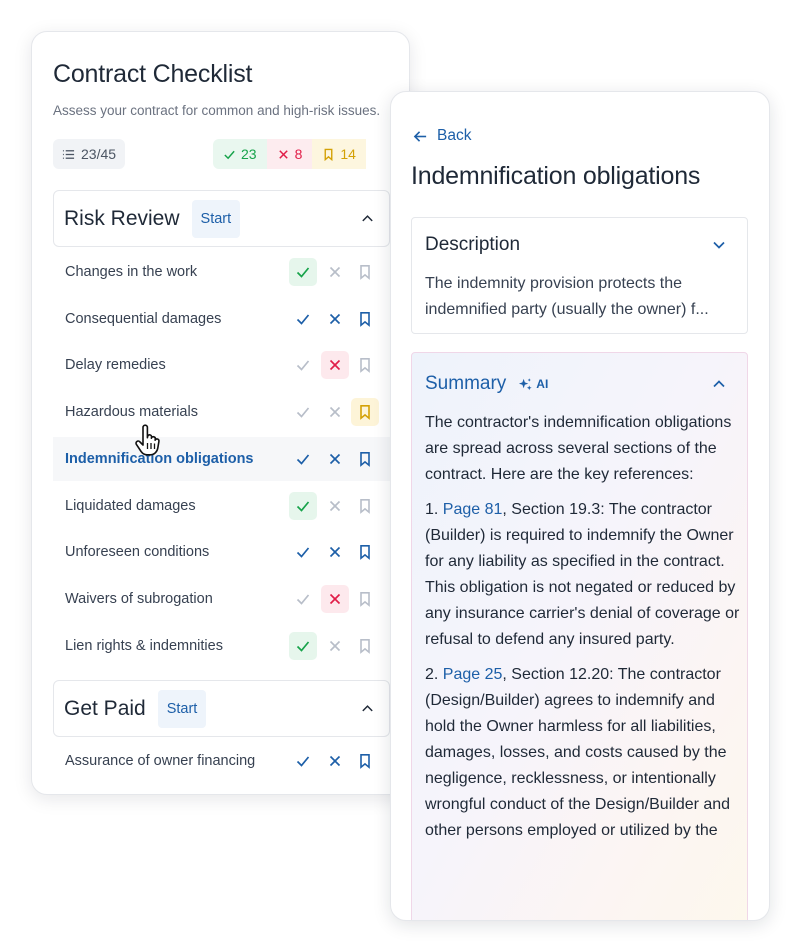 The height and width of the screenshot is (947, 800). Describe the element at coordinates (249, 154) in the screenshot. I see `passed-count: 23` at that location.